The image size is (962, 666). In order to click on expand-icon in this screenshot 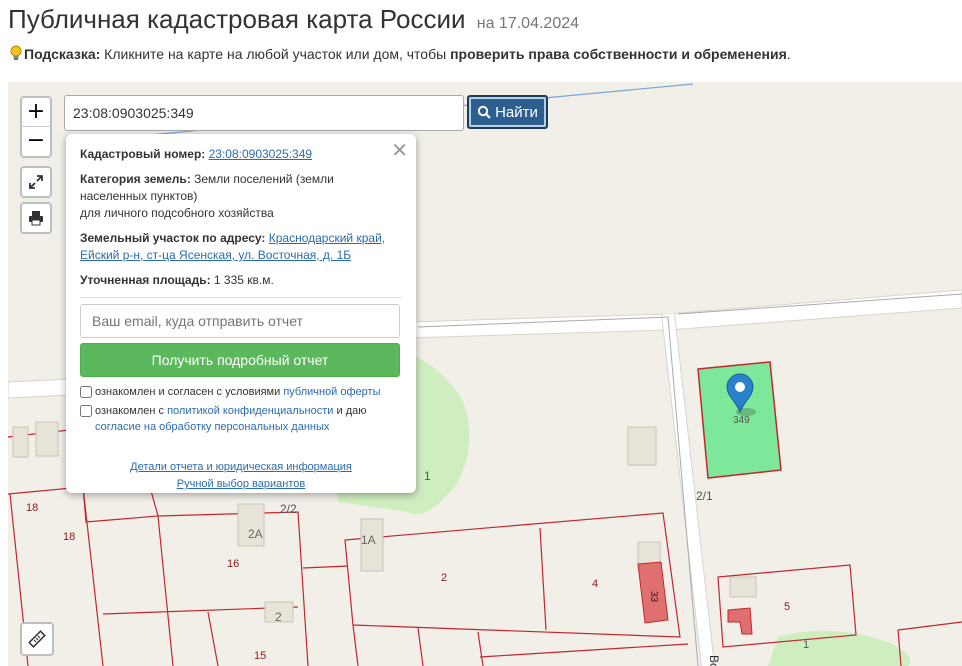, I will do `click(36, 182)`.